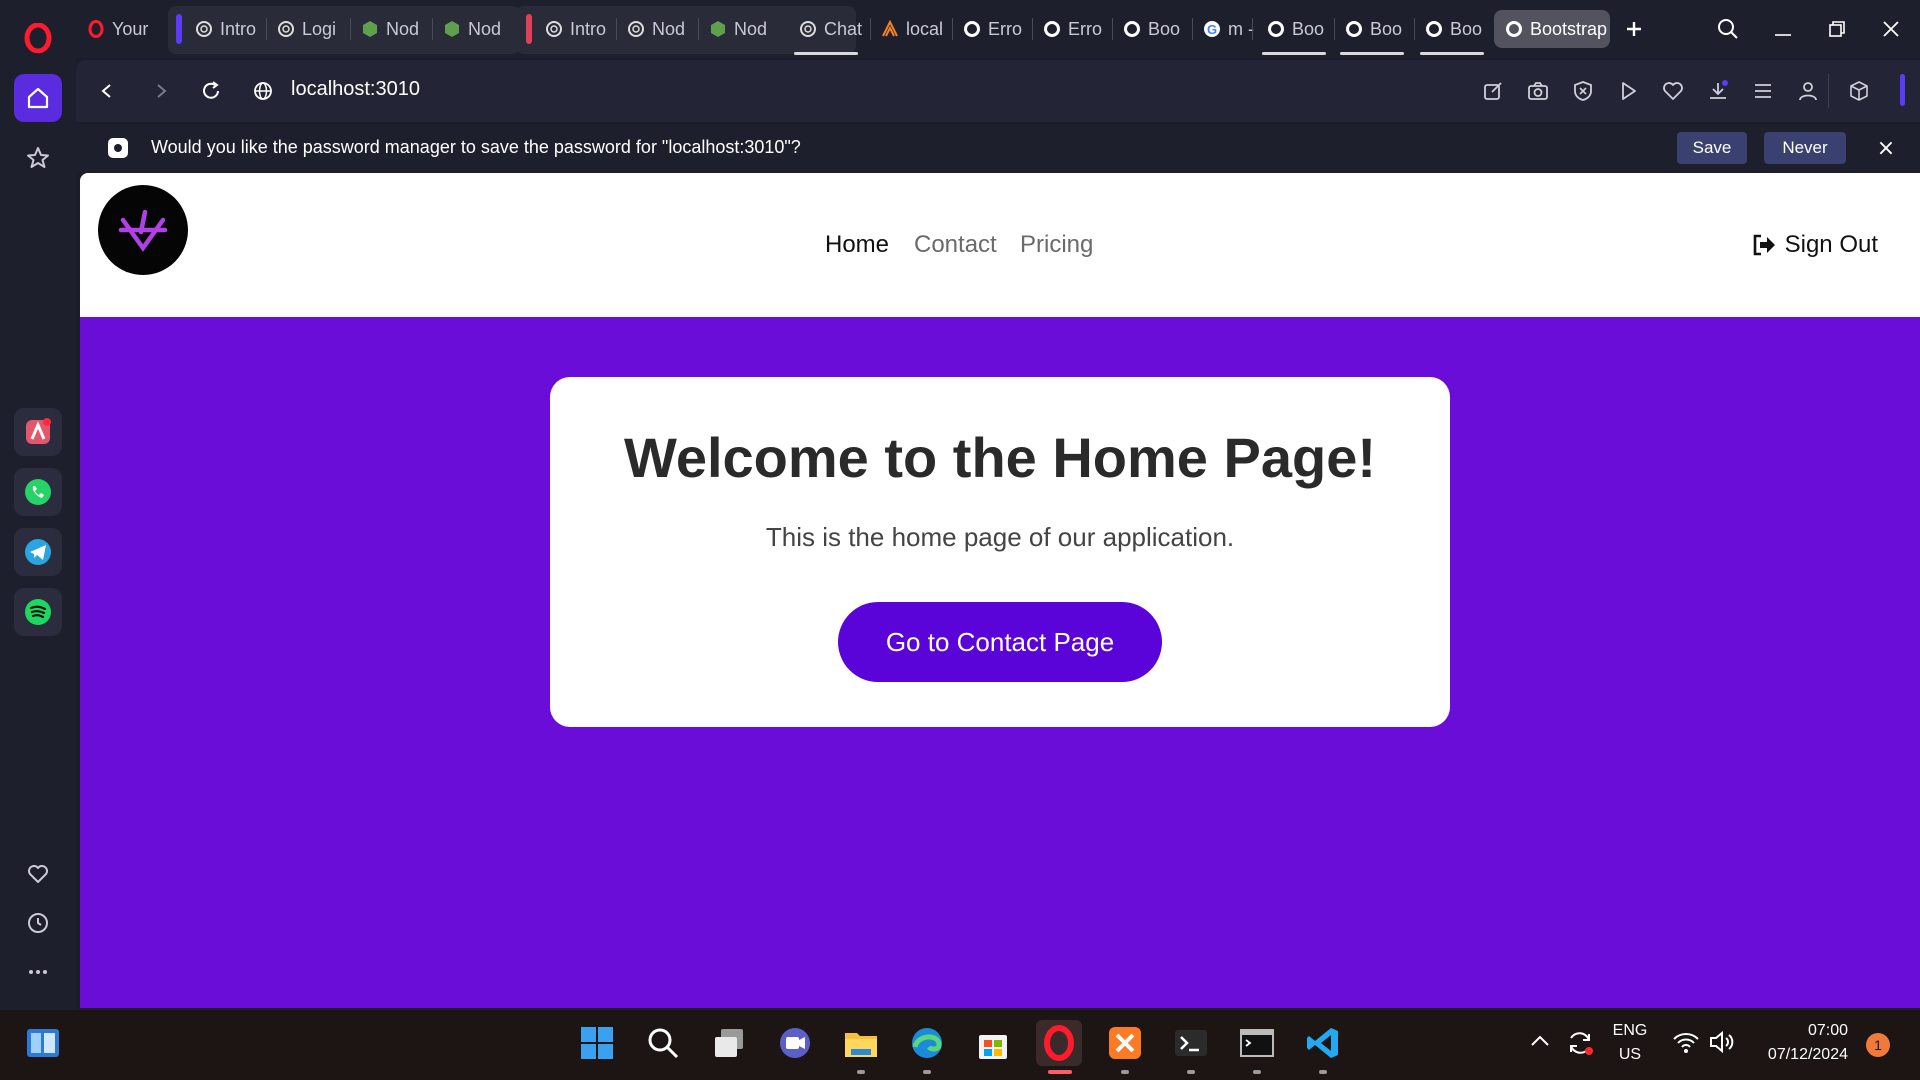 Image resolution: width=1920 pixels, height=1080 pixels. I want to click on nodejs-icon, so click(718, 29).